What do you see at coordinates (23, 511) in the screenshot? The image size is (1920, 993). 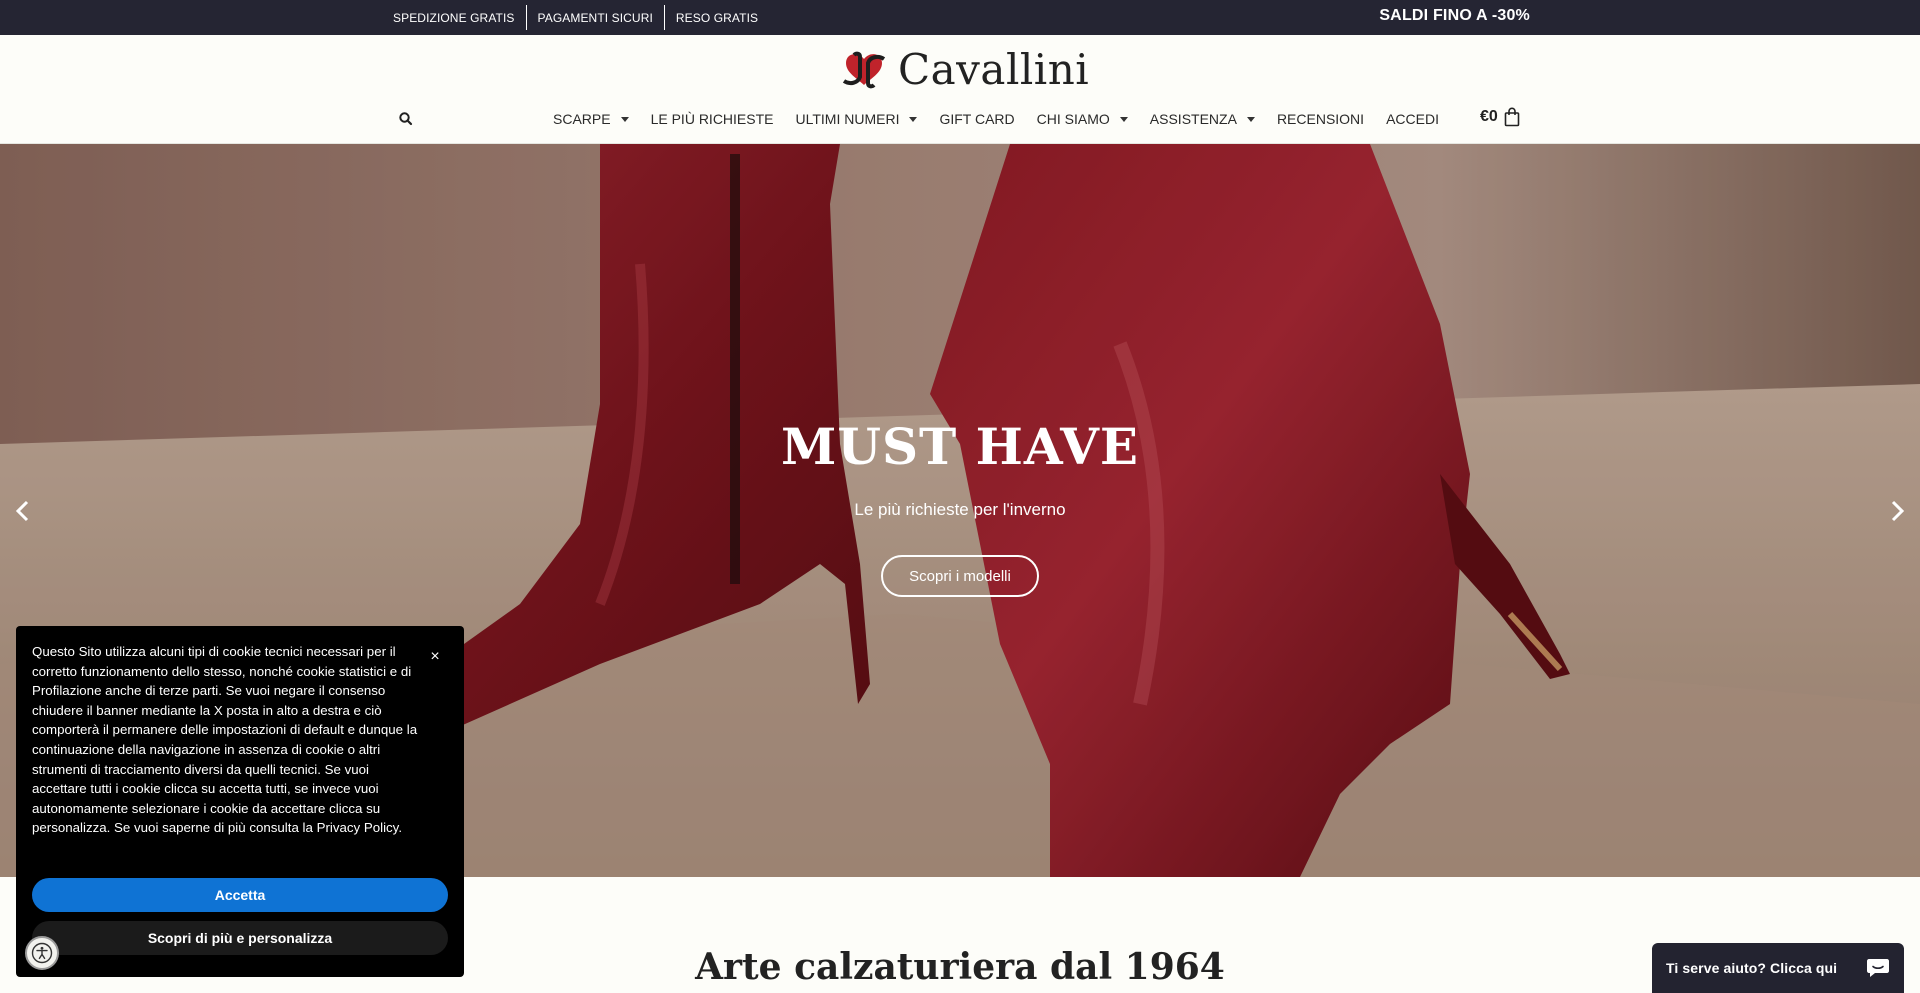 I see `chevron-left-icon` at bounding box center [23, 511].